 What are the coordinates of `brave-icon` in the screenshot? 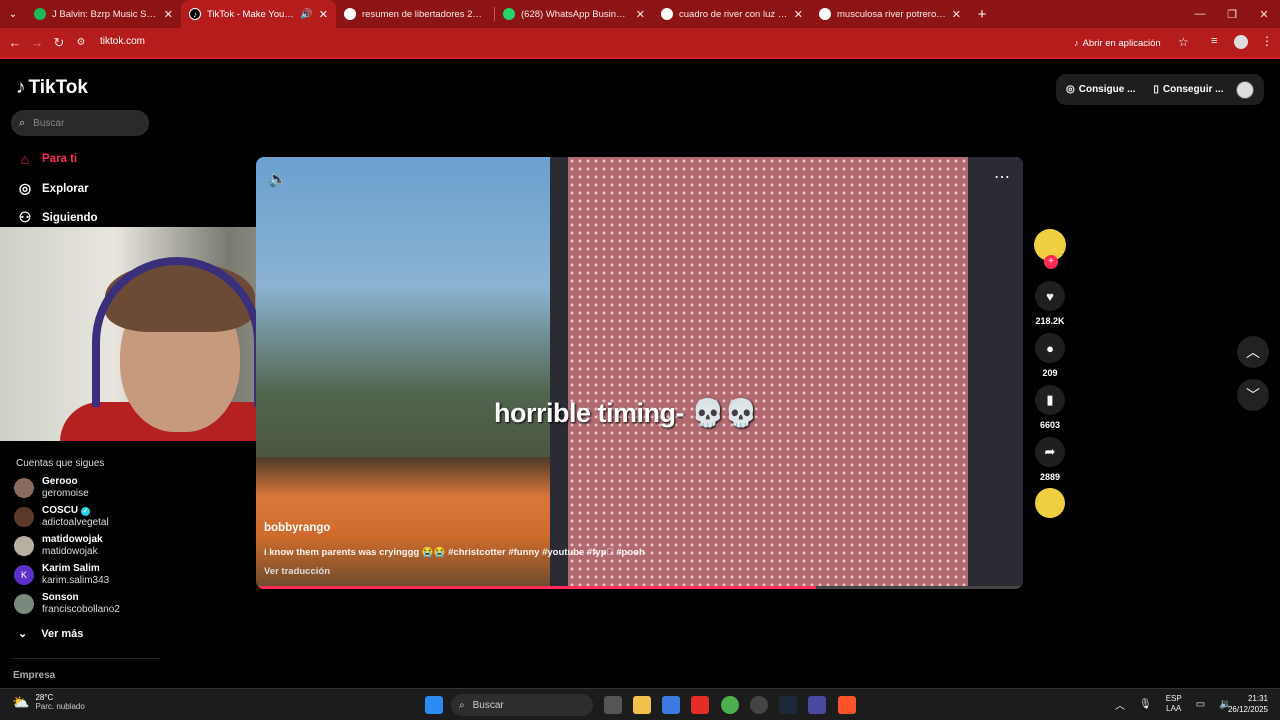 It's located at (847, 705).